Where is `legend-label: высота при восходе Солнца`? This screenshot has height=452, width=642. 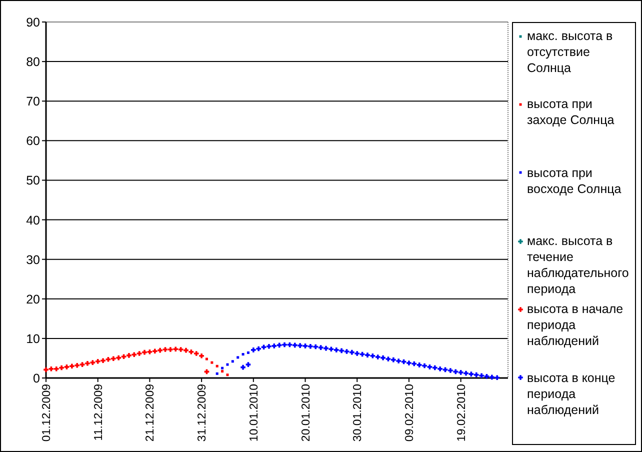 legend-label: высота при восходе Солнца is located at coordinates (574, 180).